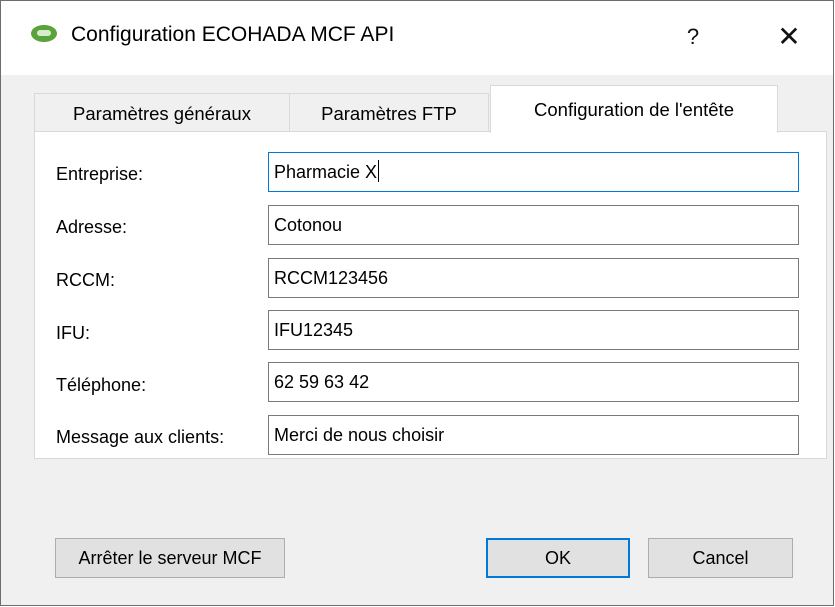 This screenshot has height=607, width=835. Describe the element at coordinates (170, 558) in the screenshot. I see `stop-server-button: Arrêter le serveur MCF` at that location.